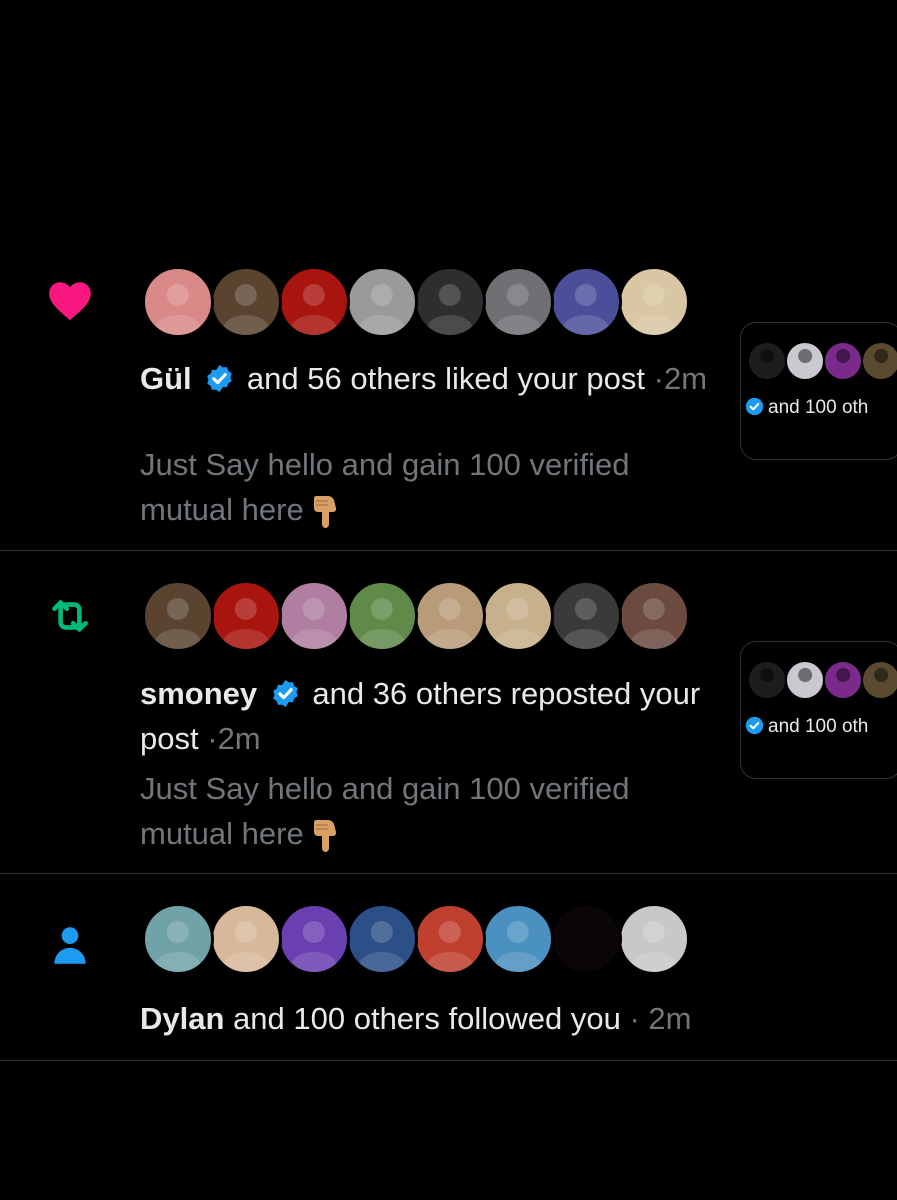 This screenshot has height=1200, width=897. Describe the element at coordinates (446, 378) in the screenshot. I see `action-text: and 56 others liked your post` at that location.